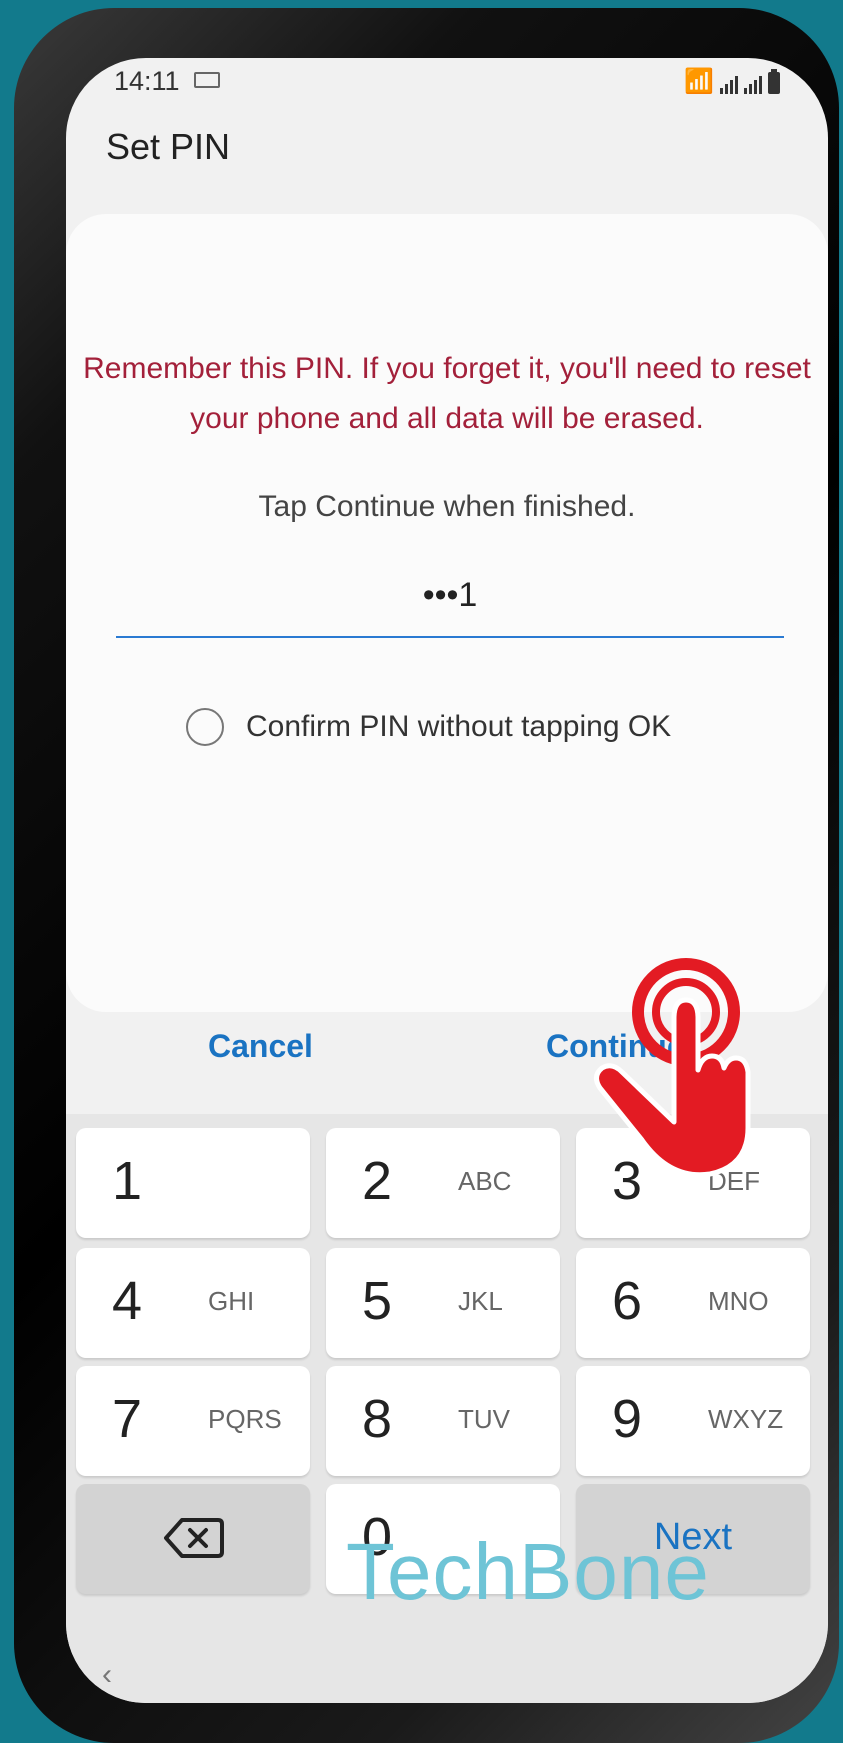  What do you see at coordinates (627, 1301) in the screenshot?
I see `key-digit: 6` at bounding box center [627, 1301].